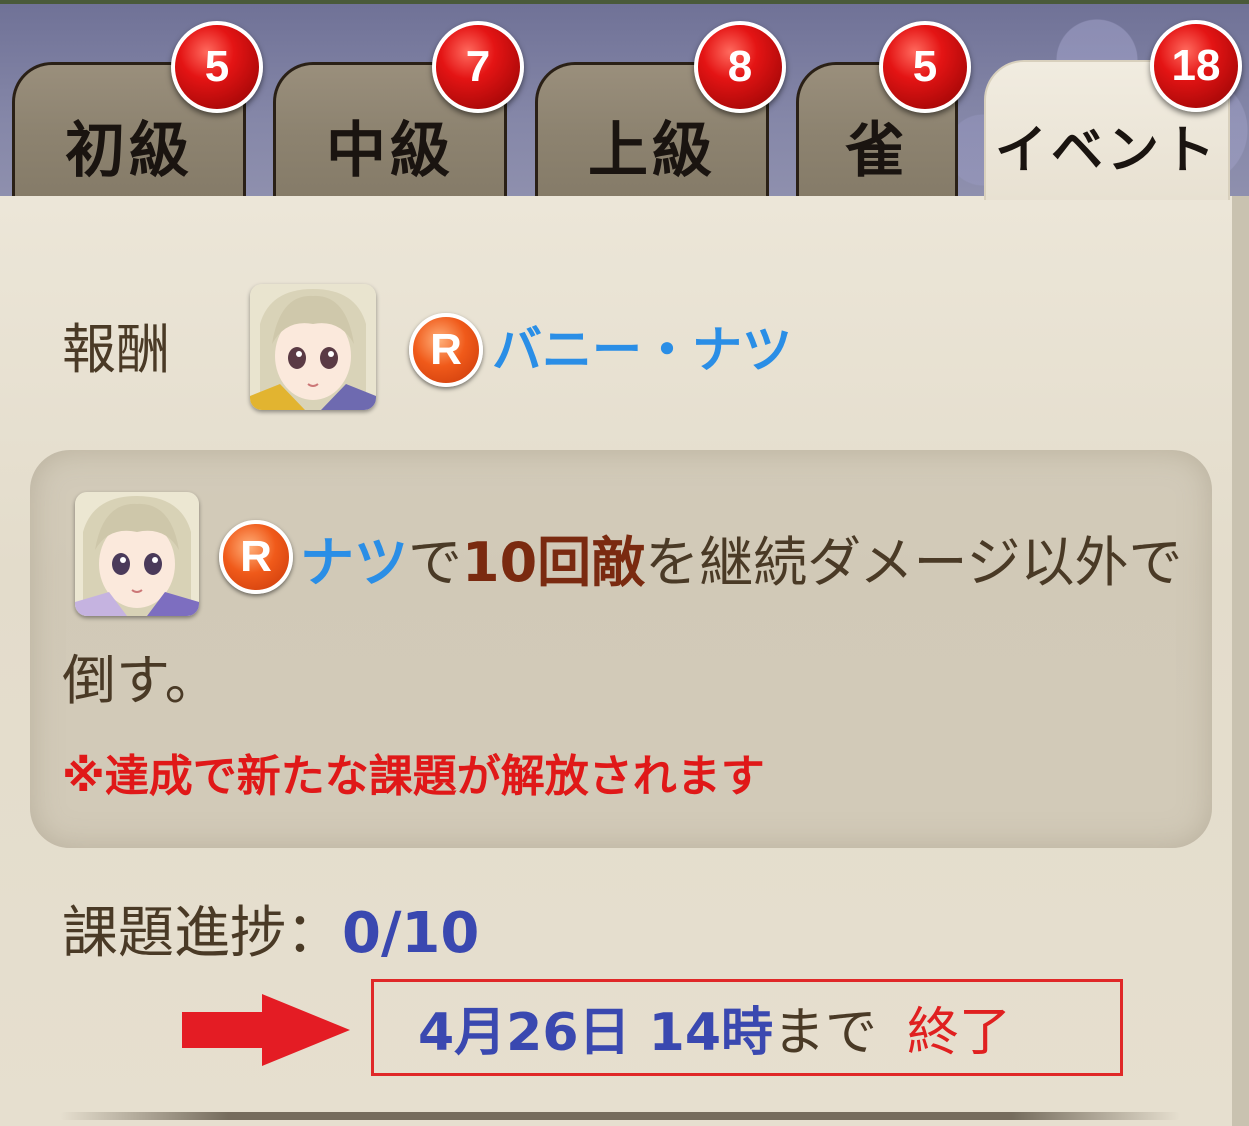 The width and height of the screenshot is (1249, 1126). What do you see at coordinates (914, 562) in the screenshot?
I see `mission-text-condition: を継続ダメージ以外で` at bounding box center [914, 562].